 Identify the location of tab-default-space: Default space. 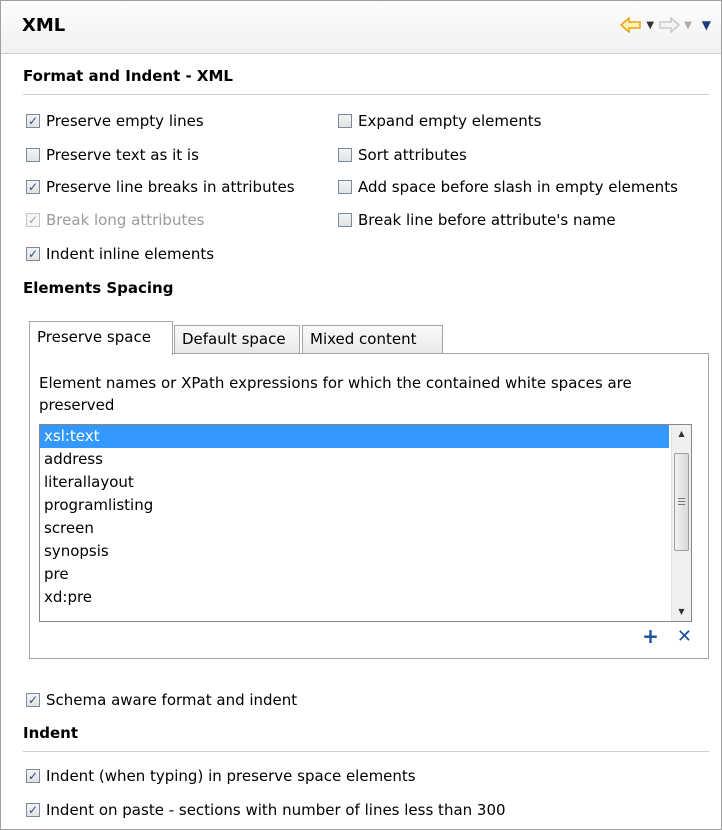
(237, 339).